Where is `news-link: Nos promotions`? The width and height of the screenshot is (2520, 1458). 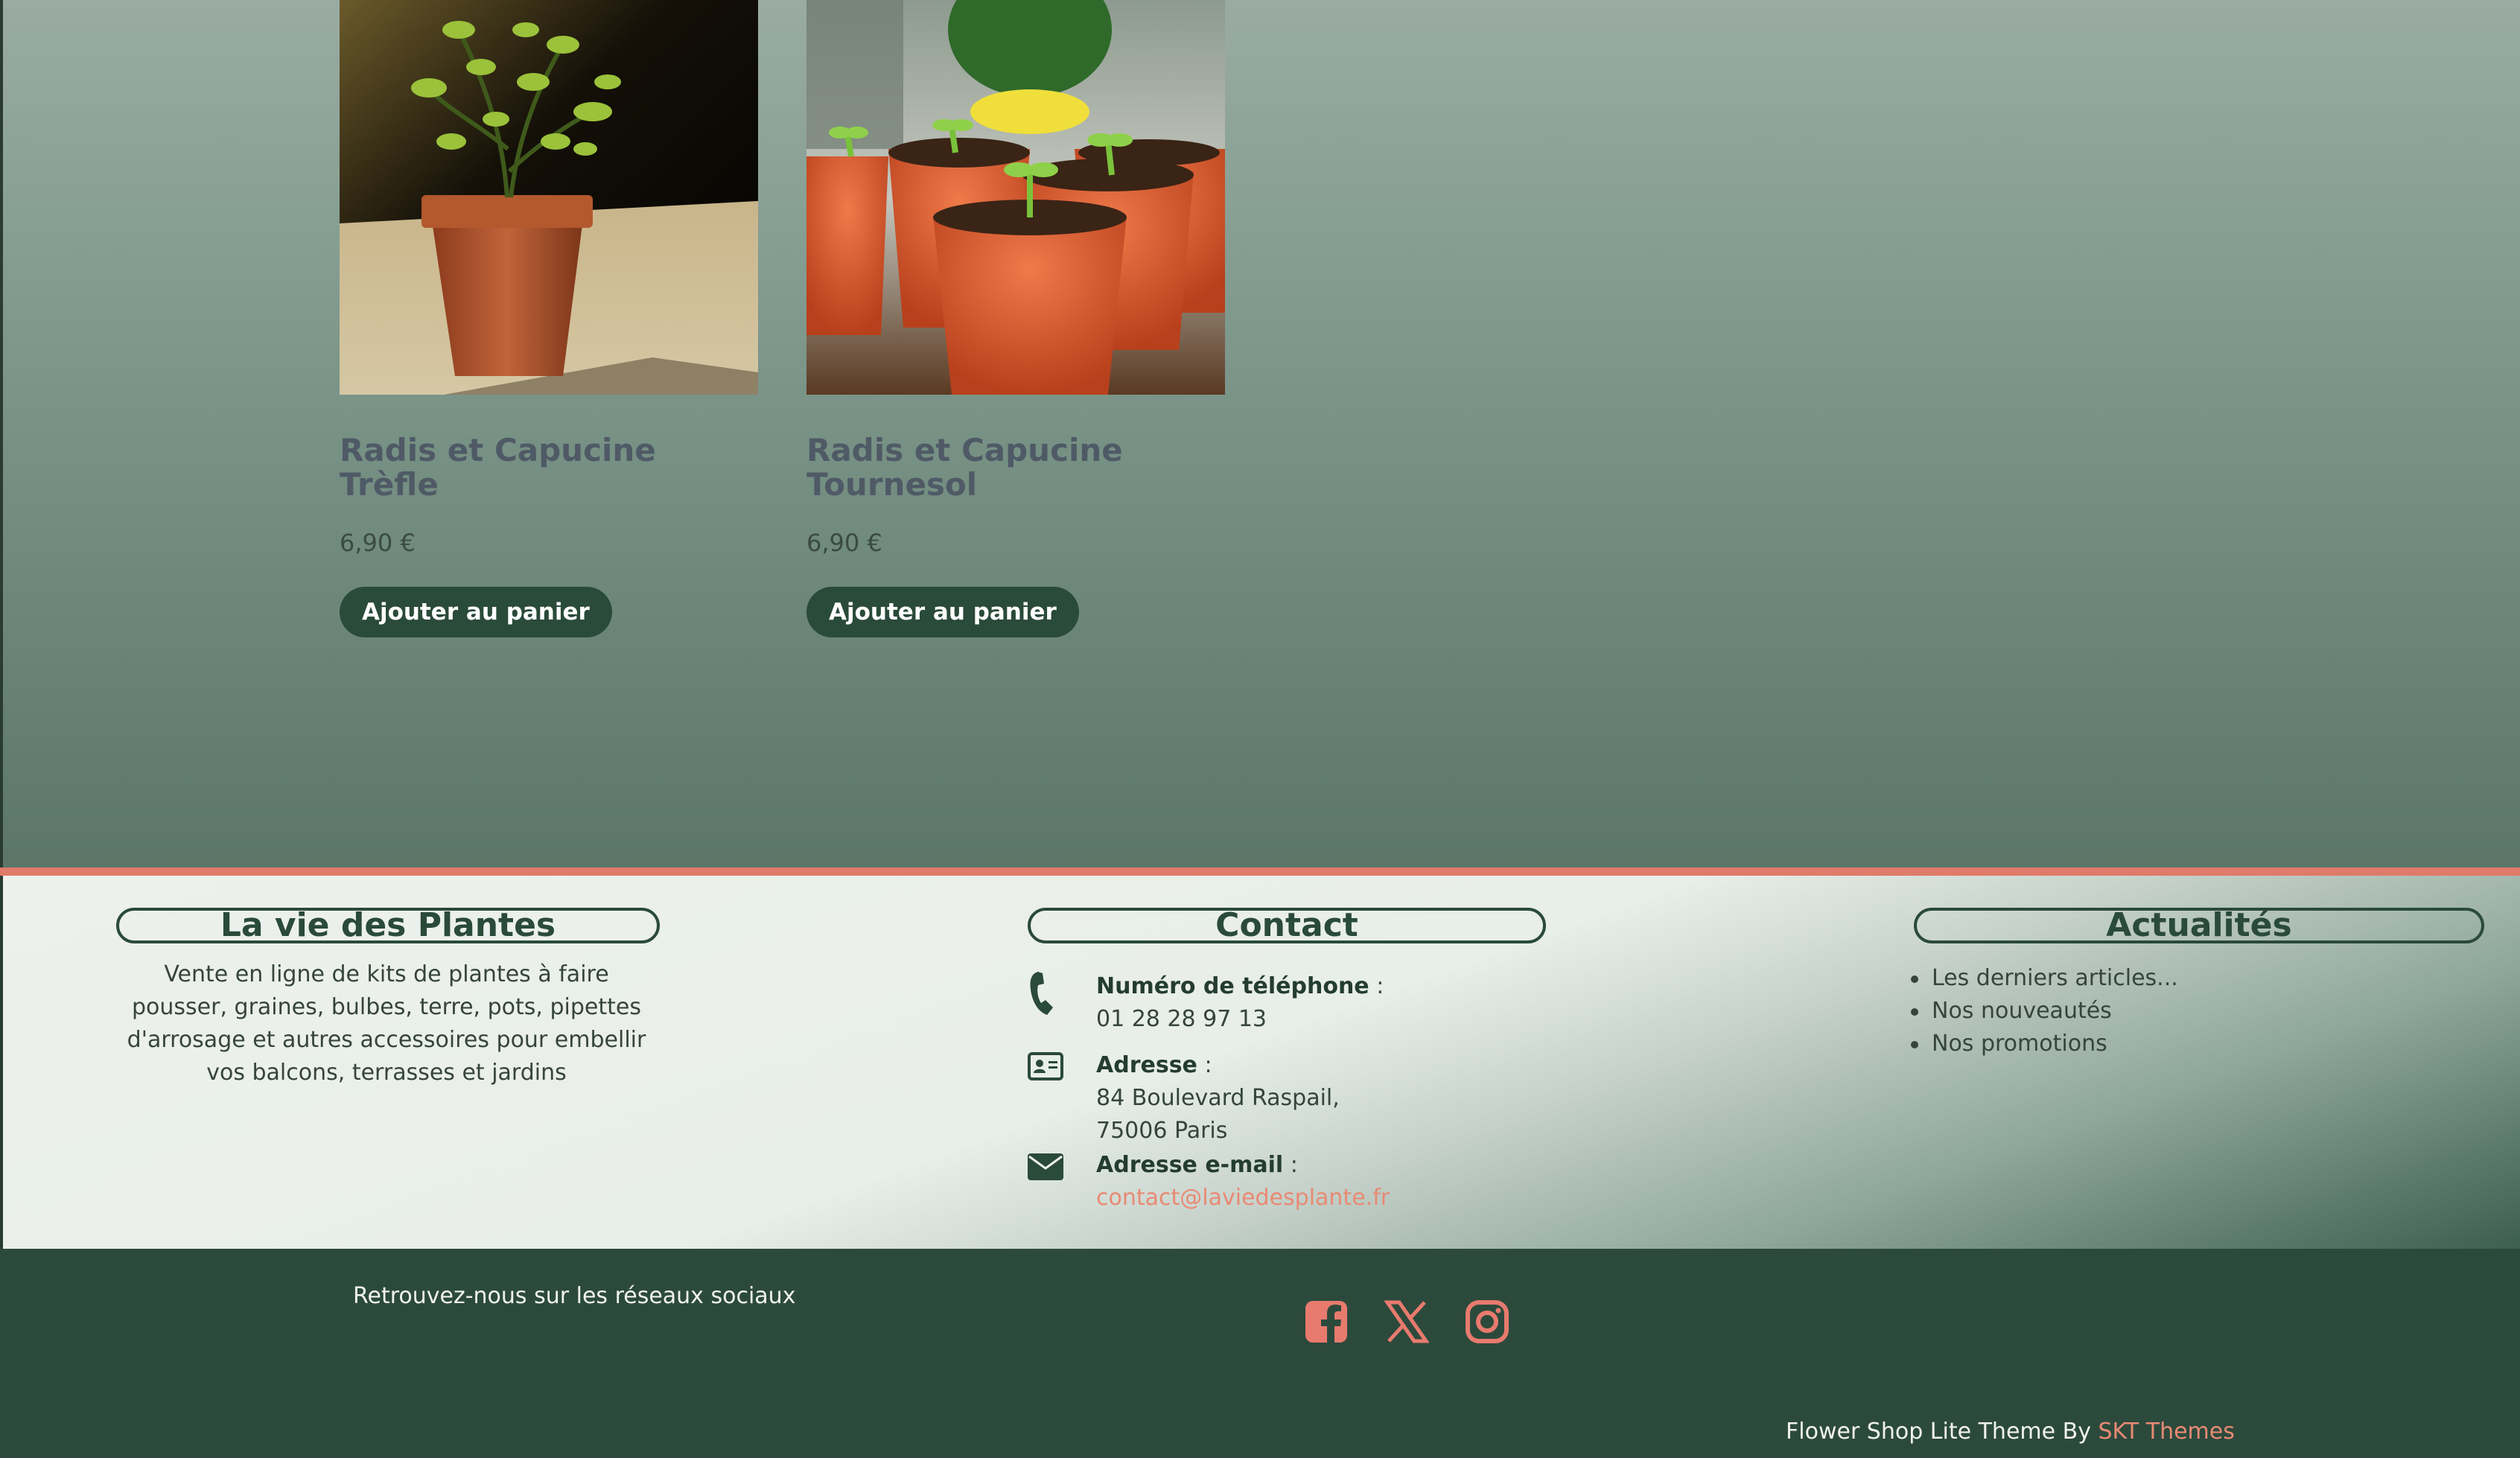
news-link: Nos promotions is located at coordinates (2043, 1044).